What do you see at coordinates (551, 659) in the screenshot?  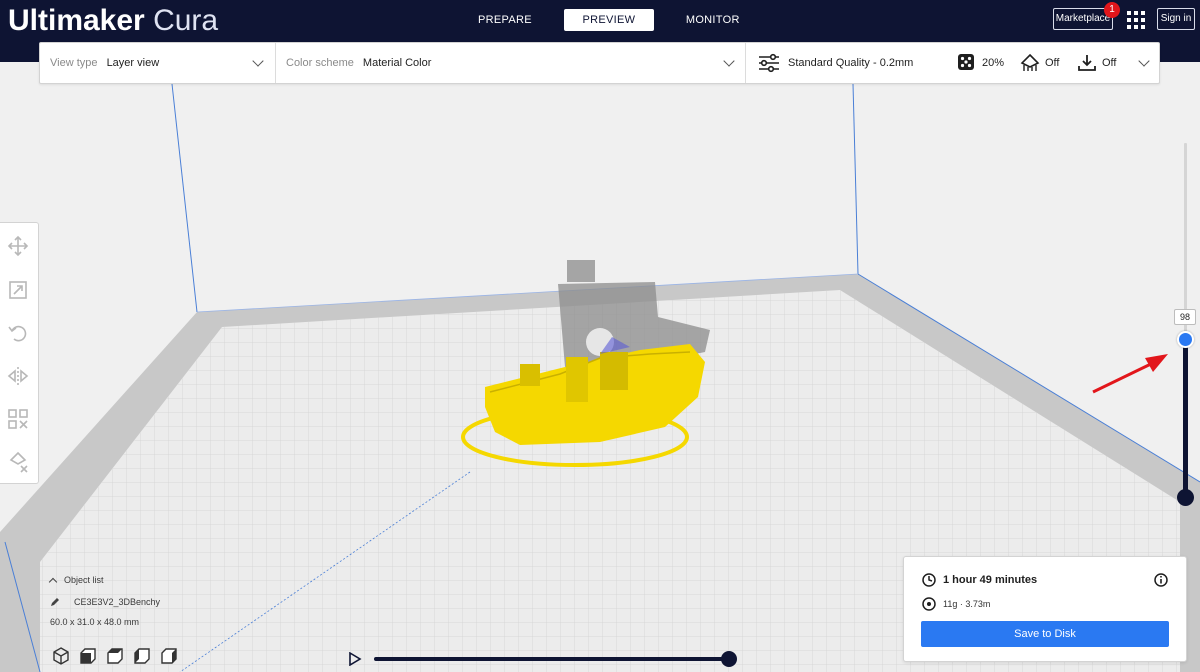 I see `path-slider-track` at bounding box center [551, 659].